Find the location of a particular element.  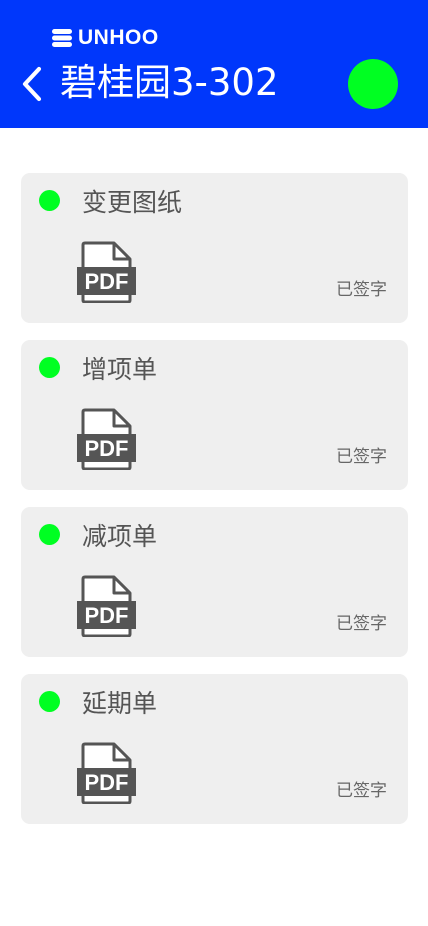

status-indicator is located at coordinates (373, 84).